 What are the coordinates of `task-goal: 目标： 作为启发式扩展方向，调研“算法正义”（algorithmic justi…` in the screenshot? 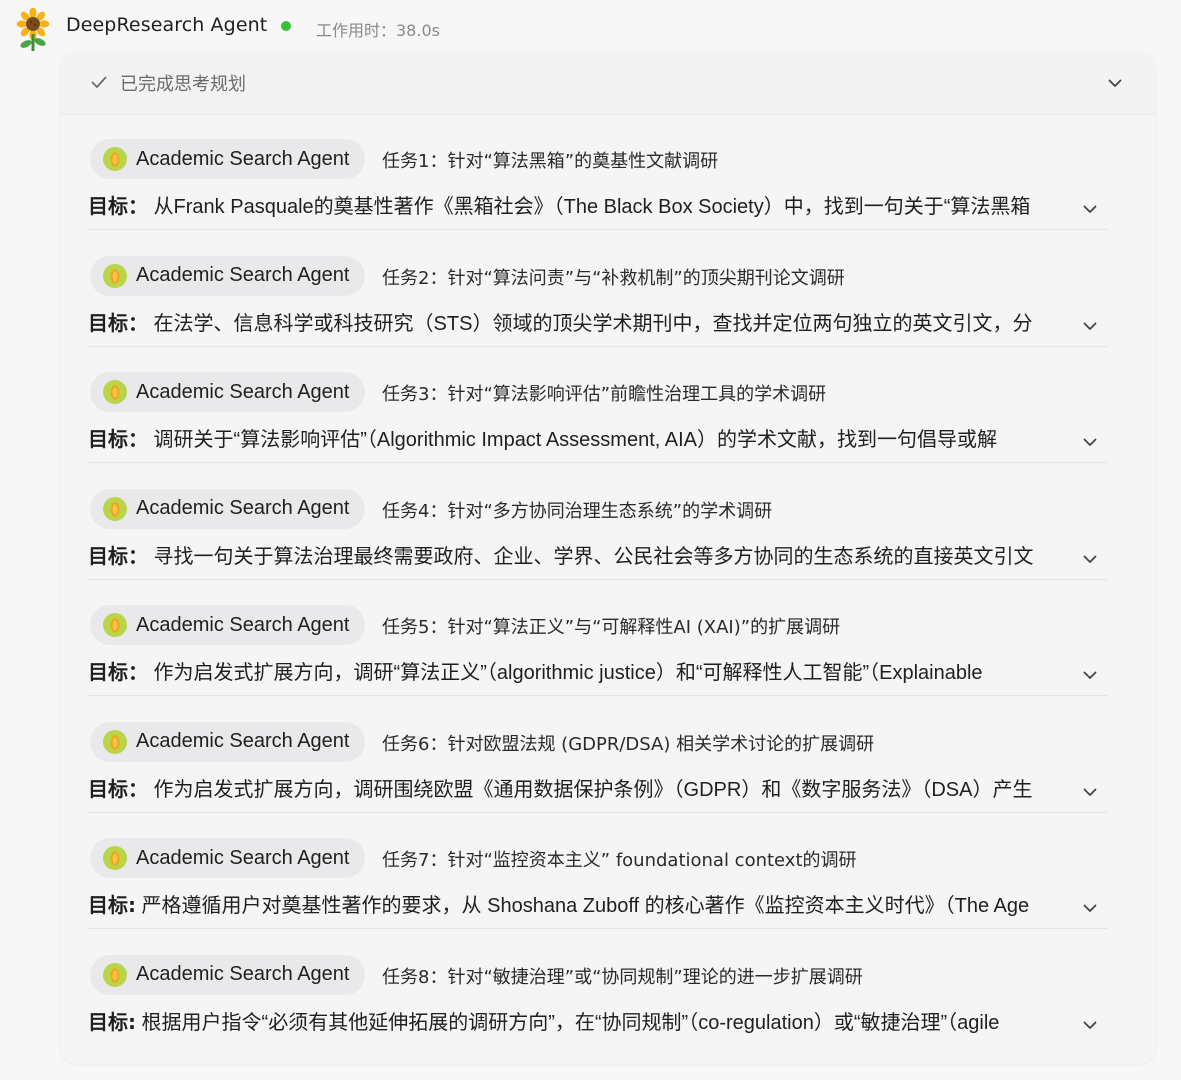 It's located at (579, 672).